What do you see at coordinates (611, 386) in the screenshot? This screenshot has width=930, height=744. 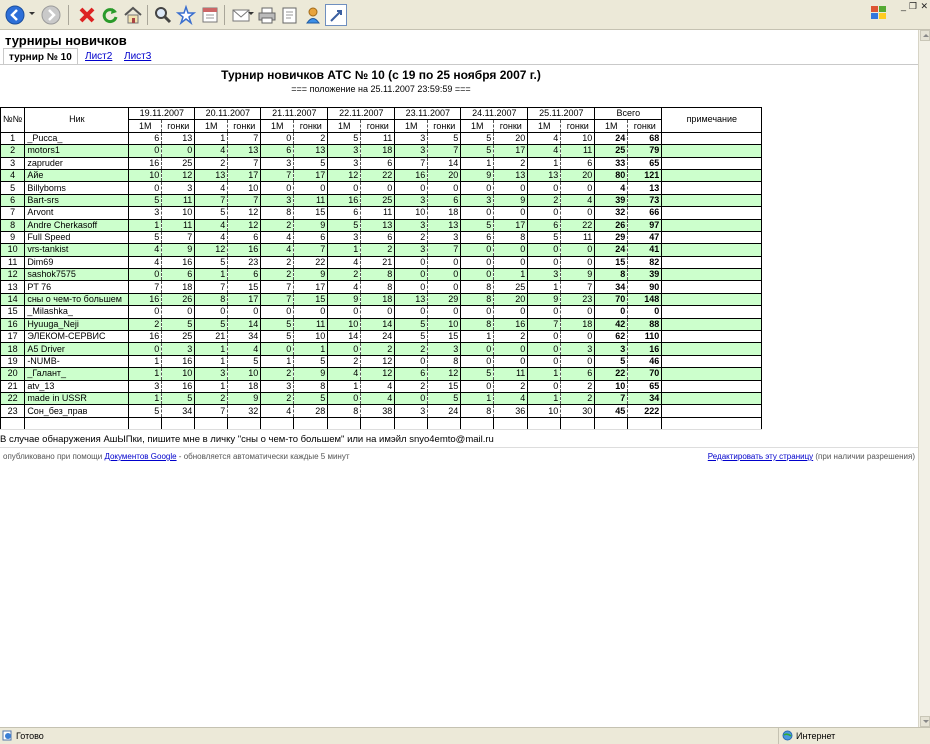 I see `total-1m: 10` at bounding box center [611, 386].